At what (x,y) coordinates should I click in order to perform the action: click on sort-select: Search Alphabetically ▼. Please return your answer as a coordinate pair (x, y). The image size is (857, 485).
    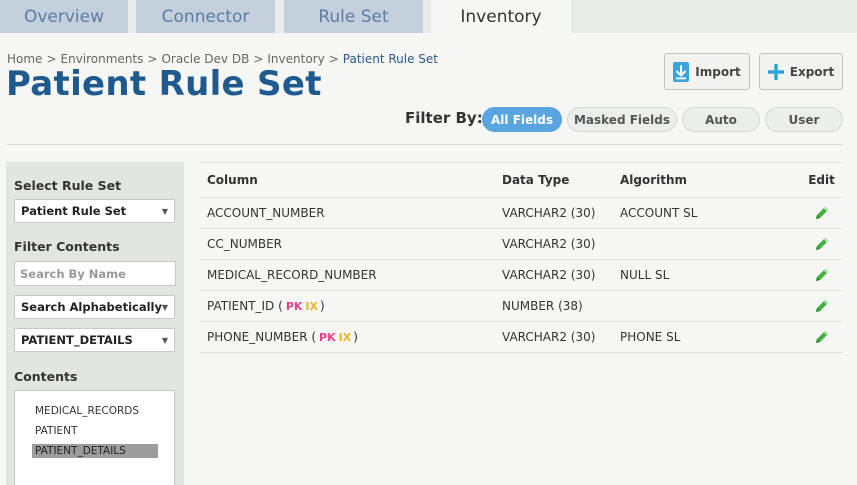
    Looking at the image, I should click on (94, 307).